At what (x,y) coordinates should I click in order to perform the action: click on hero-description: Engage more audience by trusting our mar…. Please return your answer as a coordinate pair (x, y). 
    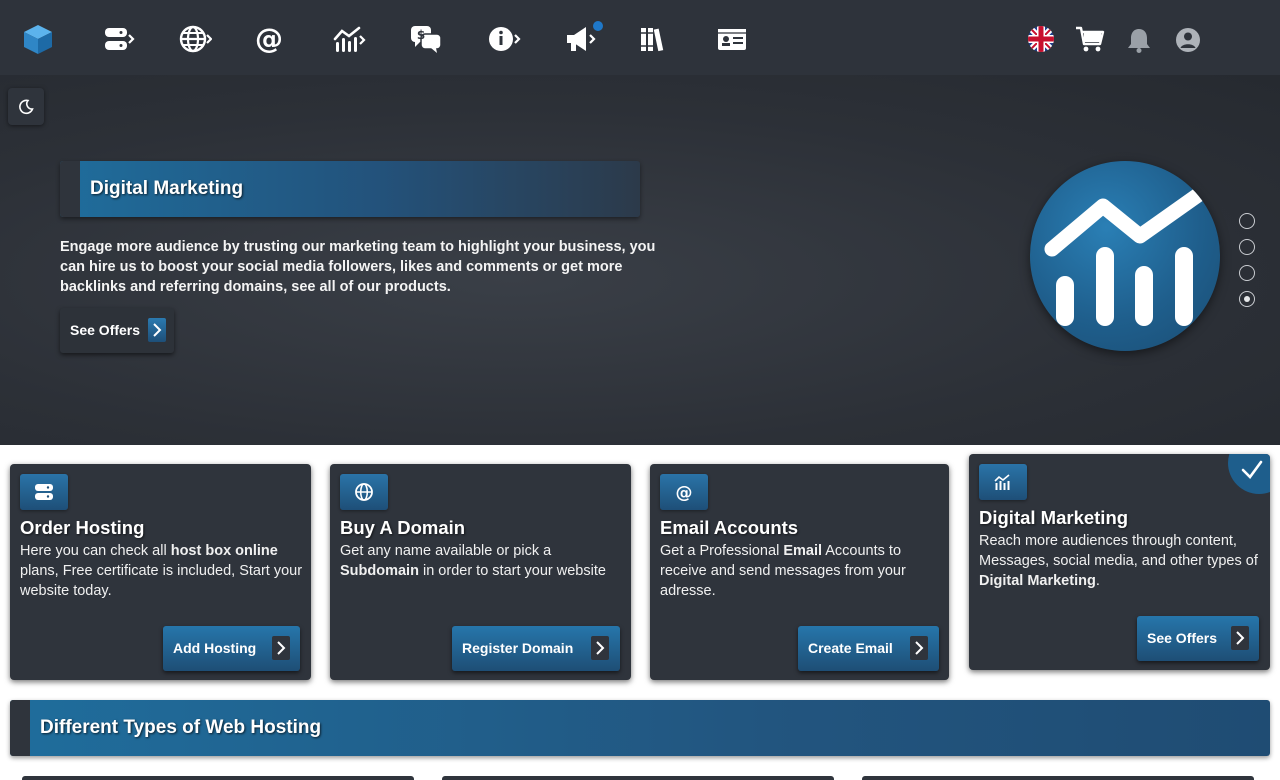
    Looking at the image, I should click on (358, 267).